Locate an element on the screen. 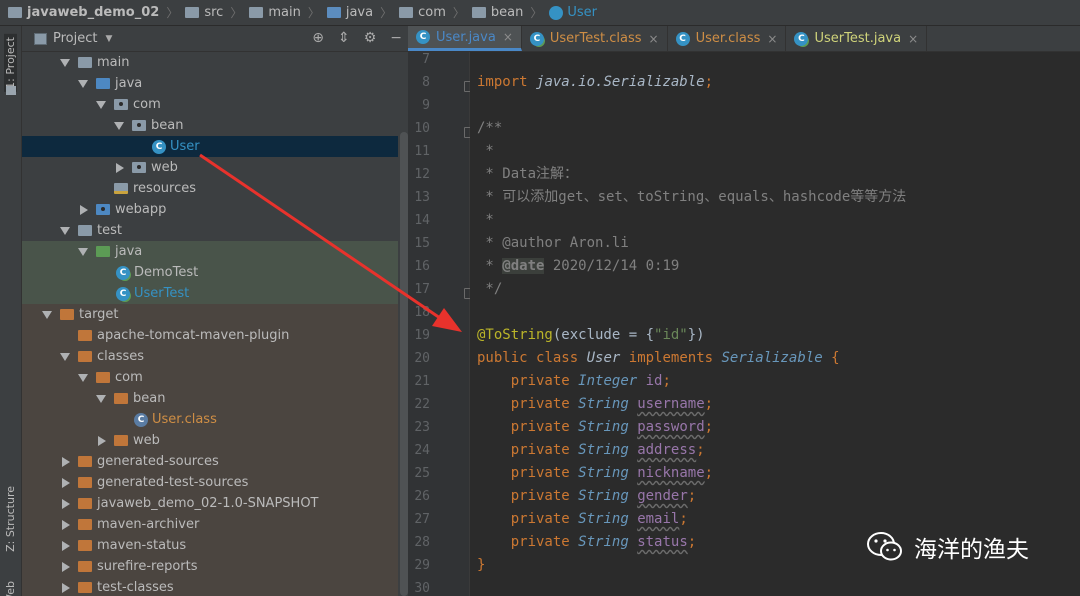 The height and width of the screenshot is (596, 1080). collapse-icon: ⇕ is located at coordinates (344, 38).